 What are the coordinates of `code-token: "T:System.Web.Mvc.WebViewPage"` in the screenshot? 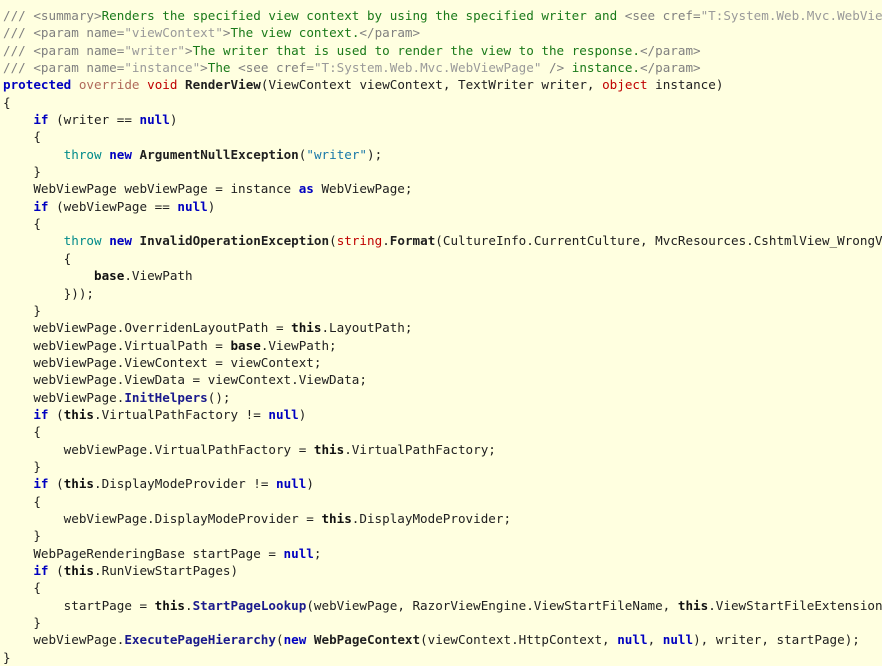 It's located at (427, 68).